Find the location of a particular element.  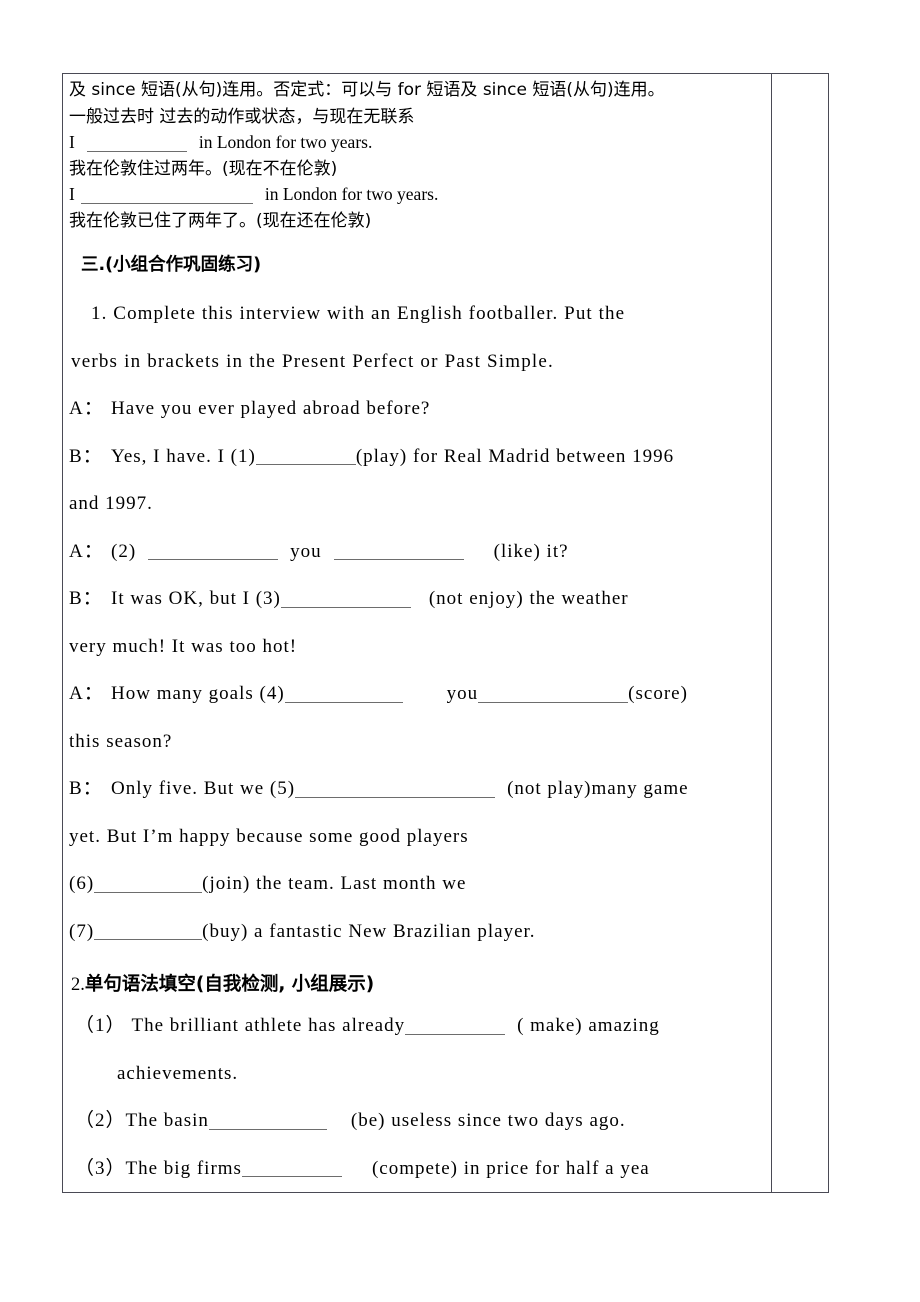

dialogue-line-a1: A： Have you ever played abroad before? is located at coordinates (420, 409).